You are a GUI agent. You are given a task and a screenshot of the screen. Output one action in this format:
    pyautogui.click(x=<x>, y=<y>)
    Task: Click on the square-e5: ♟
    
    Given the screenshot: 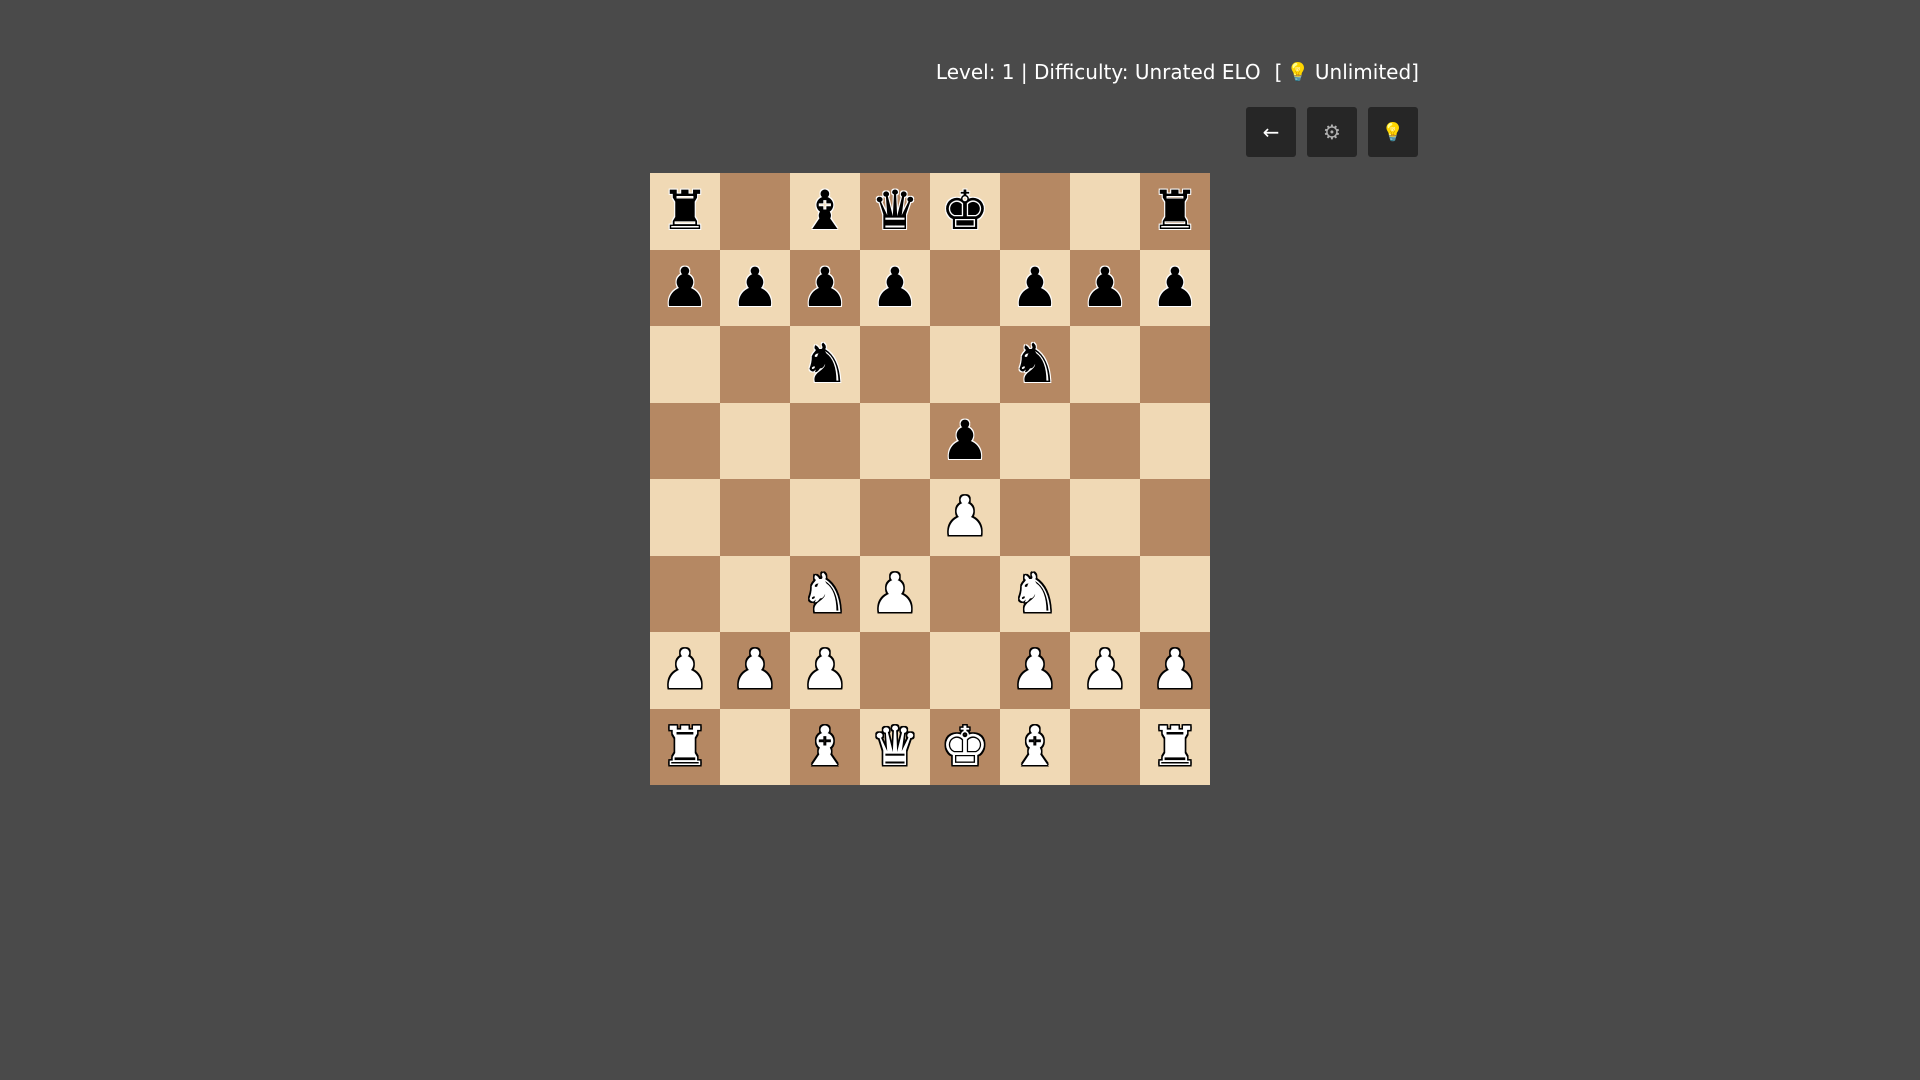 What is the action you would take?
    pyautogui.click(x=965, y=440)
    